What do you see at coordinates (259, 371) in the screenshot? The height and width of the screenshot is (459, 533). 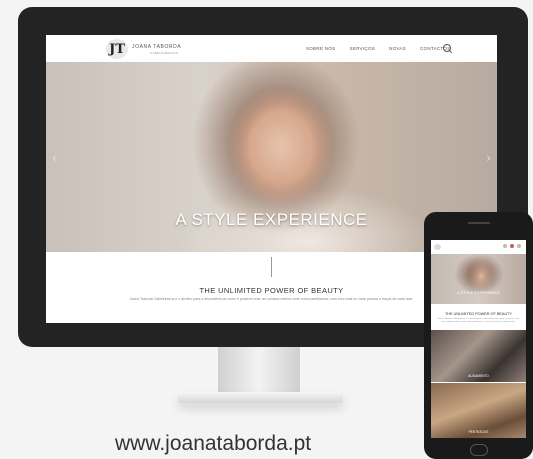 I see `monitor-stand-neck` at bounding box center [259, 371].